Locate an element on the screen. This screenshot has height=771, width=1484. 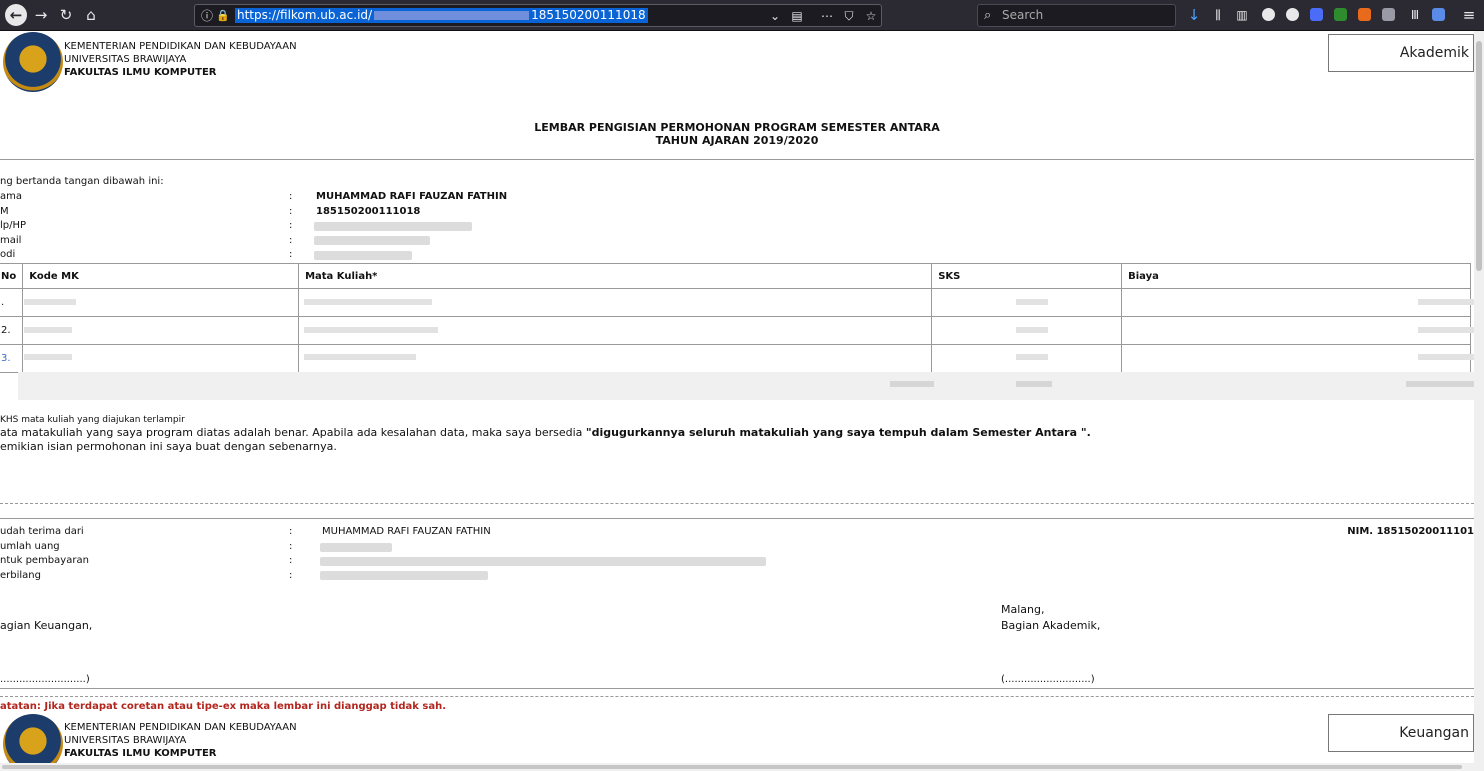
intro-text: ng bertanda tangan dibawah ini: is located at coordinates (82, 181).